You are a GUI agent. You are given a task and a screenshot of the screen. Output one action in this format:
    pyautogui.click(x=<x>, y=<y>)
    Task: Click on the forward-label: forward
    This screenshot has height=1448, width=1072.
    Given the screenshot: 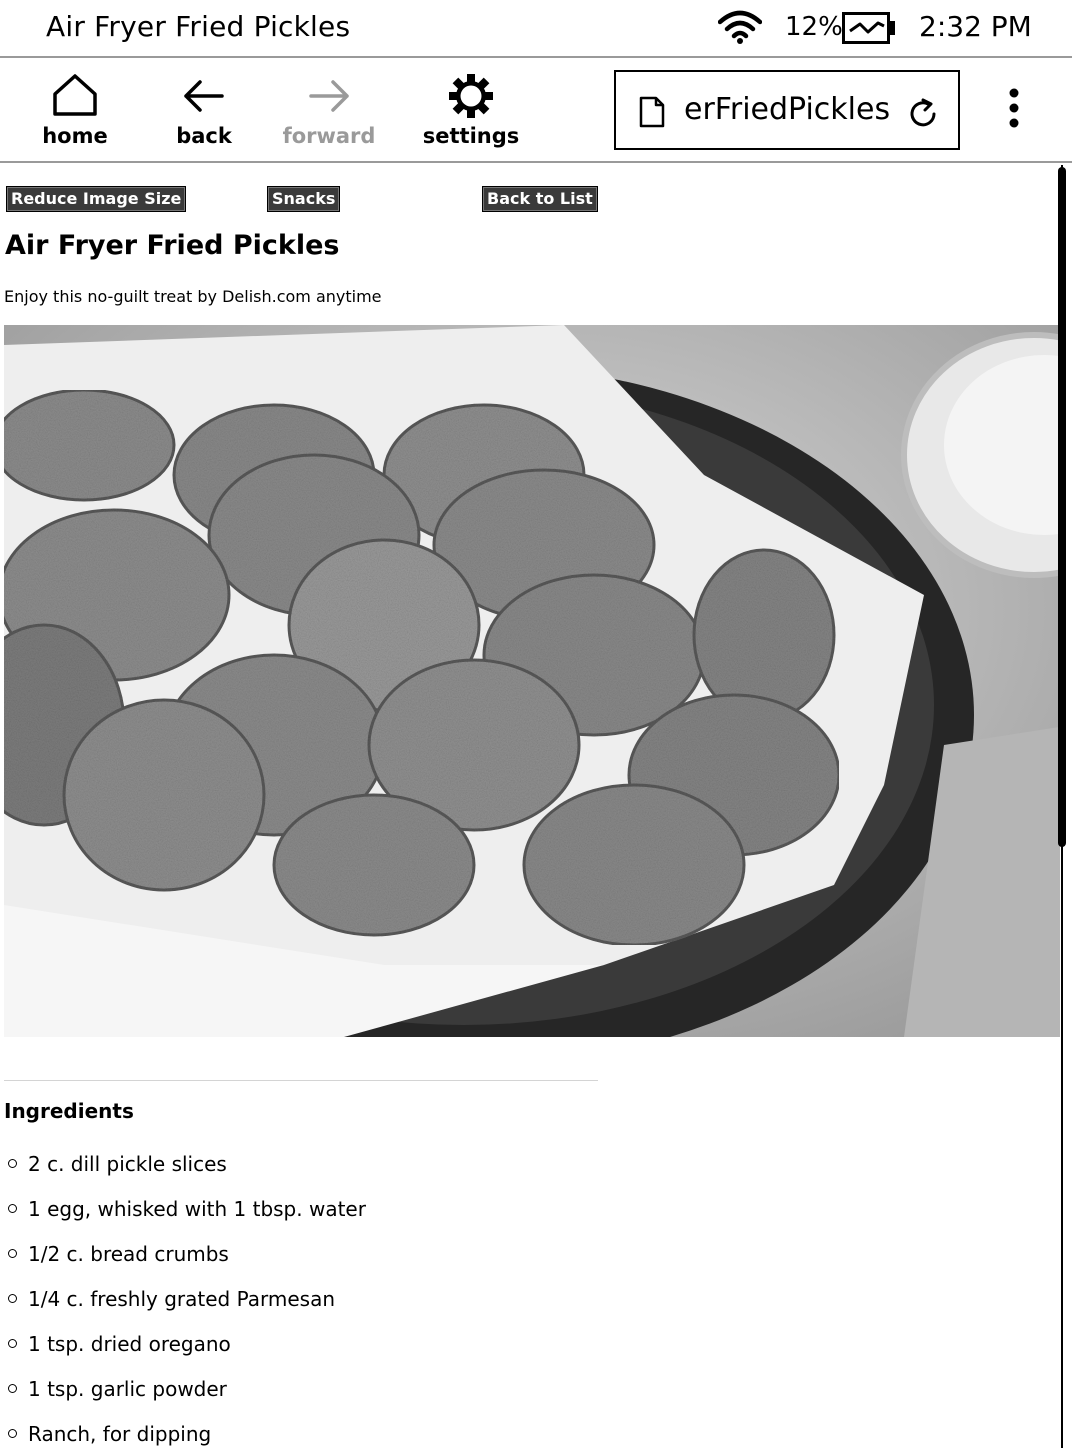 What is the action you would take?
    pyautogui.click(x=329, y=136)
    